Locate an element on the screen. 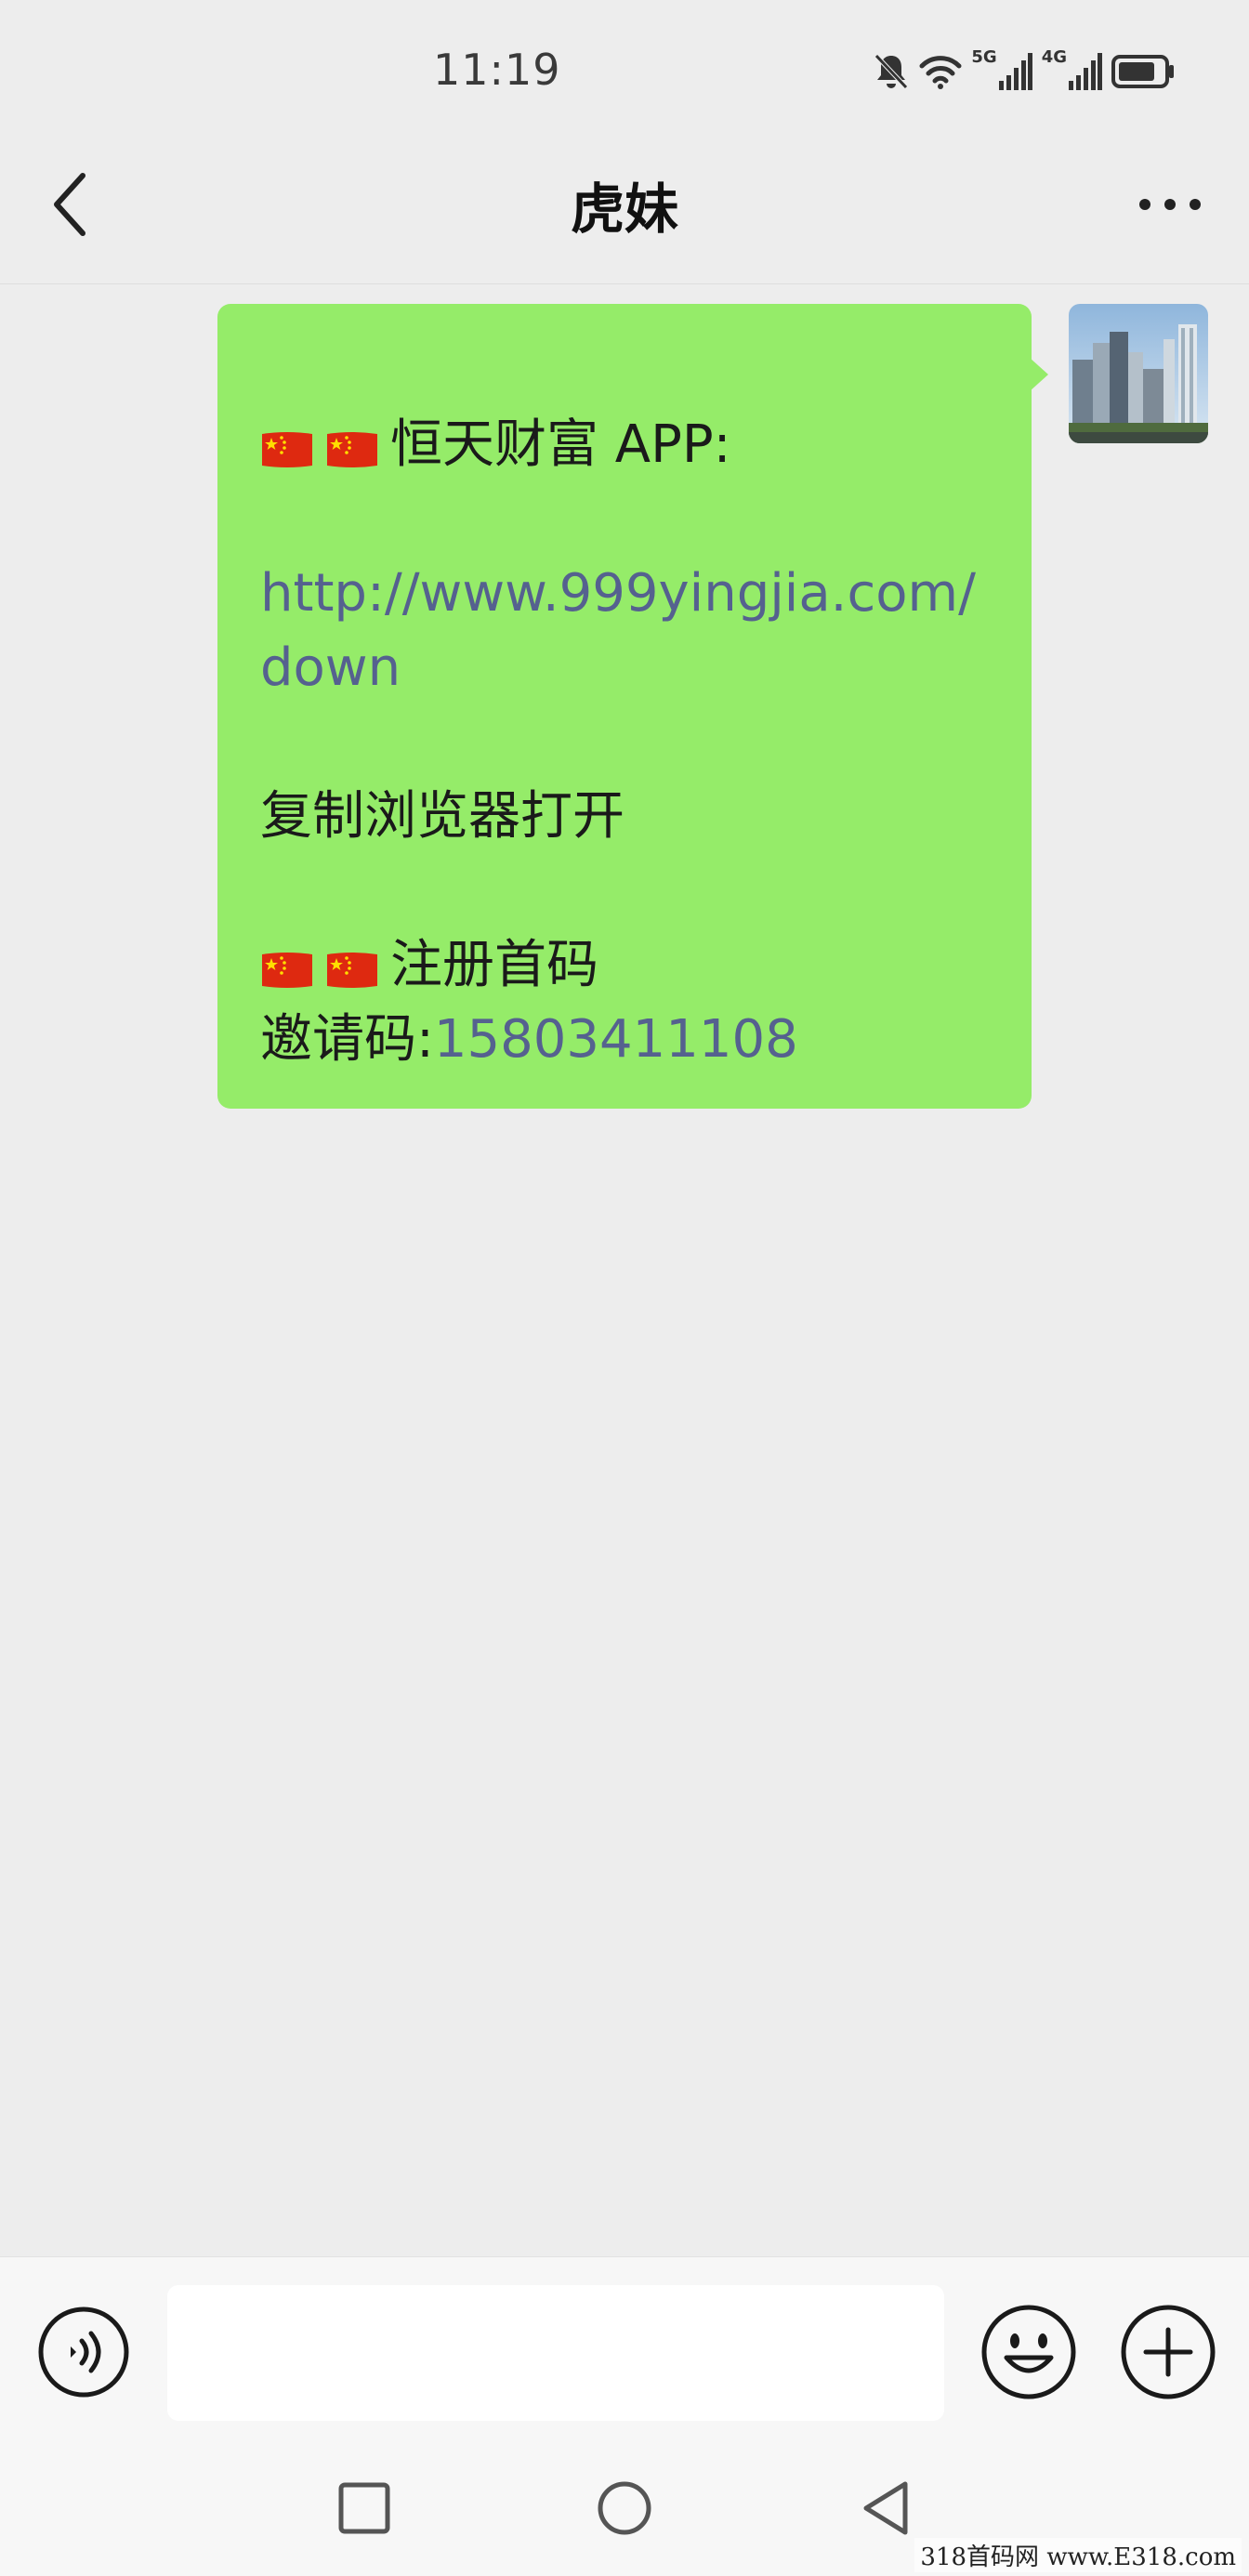 The image size is (1249, 2576). message-line-register: 注册首码 is located at coordinates (627, 965).